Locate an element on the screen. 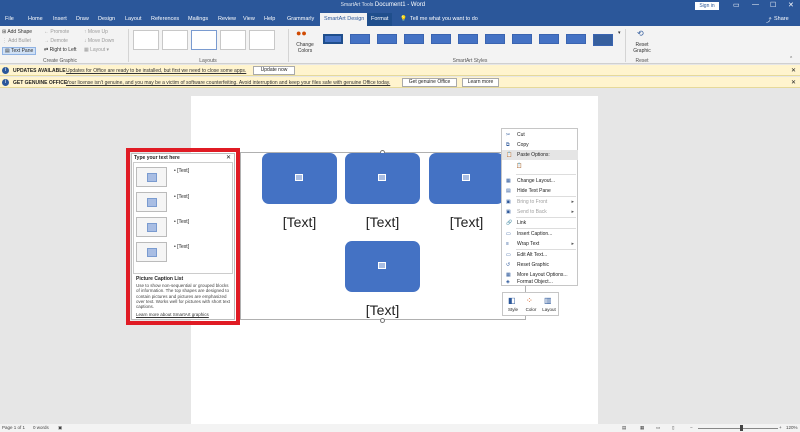 This screenshot has width=800, height=432. tab-grammarly: Grammarly is located at coordinates (300, 19).